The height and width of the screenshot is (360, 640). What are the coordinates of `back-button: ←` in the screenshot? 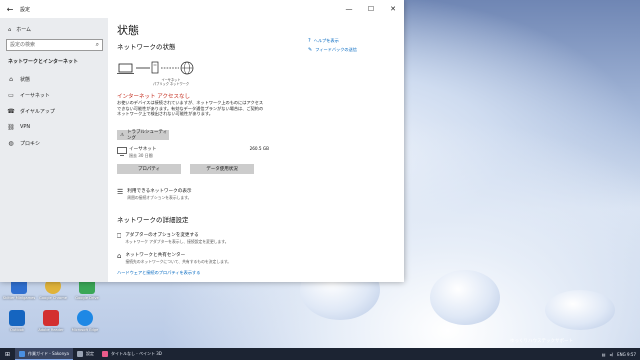 It's located at (10, 9).